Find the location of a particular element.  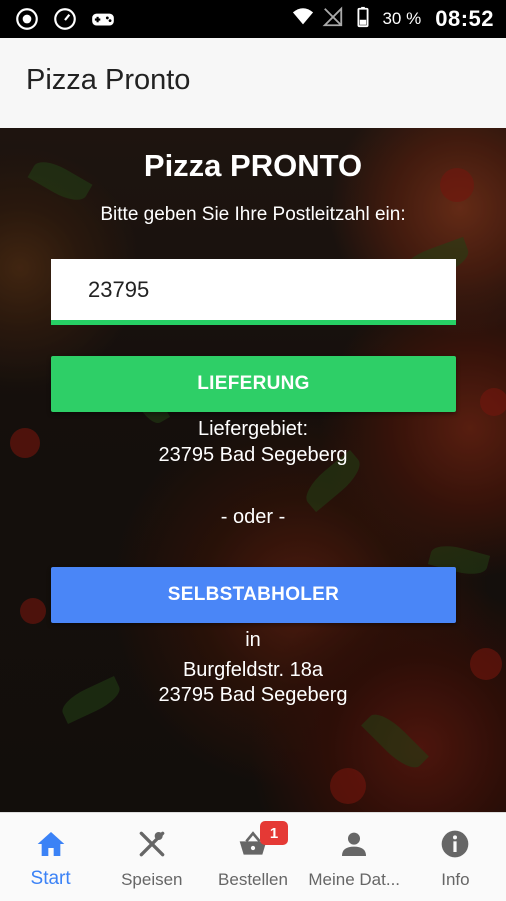

zip-code-input is located at coordinates (253, 292).